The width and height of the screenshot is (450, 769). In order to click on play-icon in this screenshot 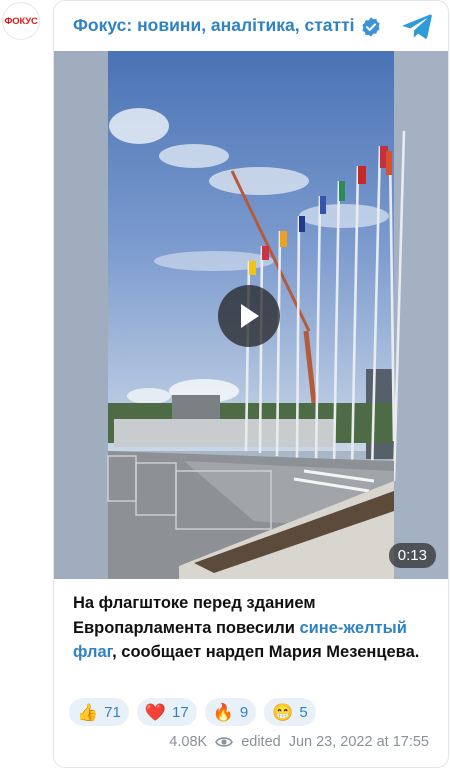, I will do `click(250, 316)`.